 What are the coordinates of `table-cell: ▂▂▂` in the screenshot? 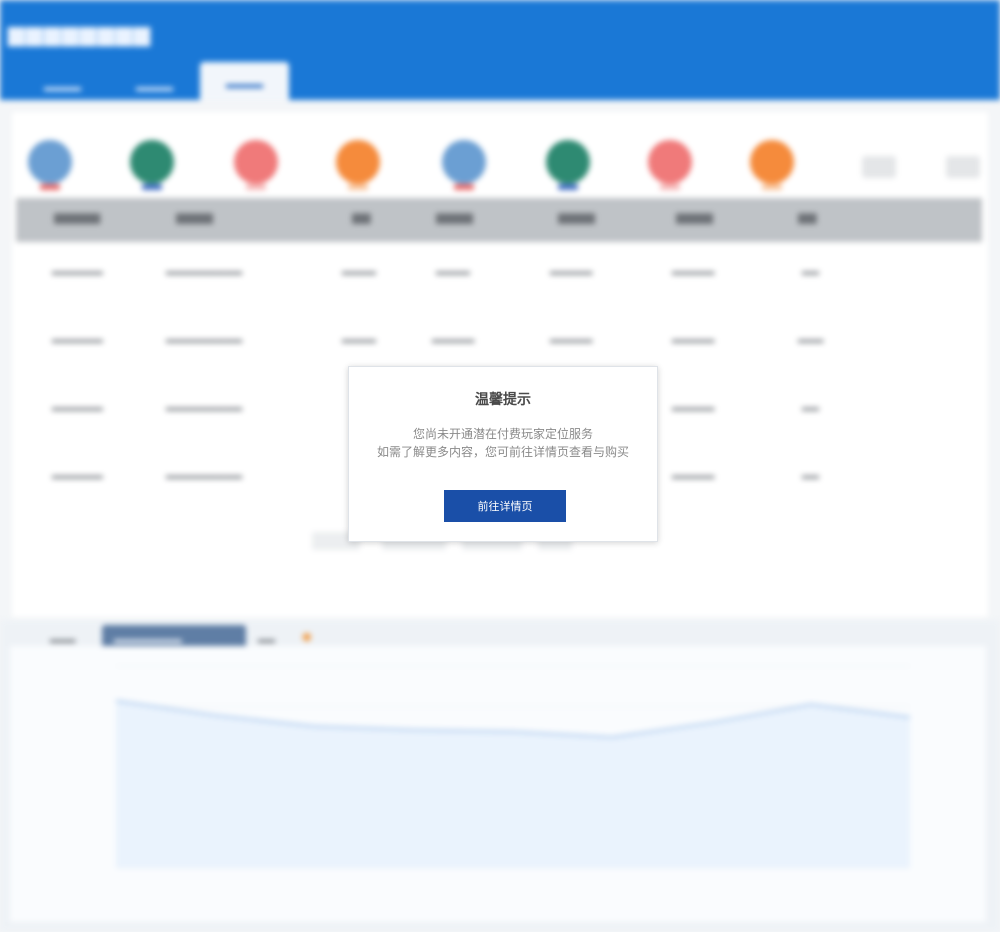 It's located at (811, 336).